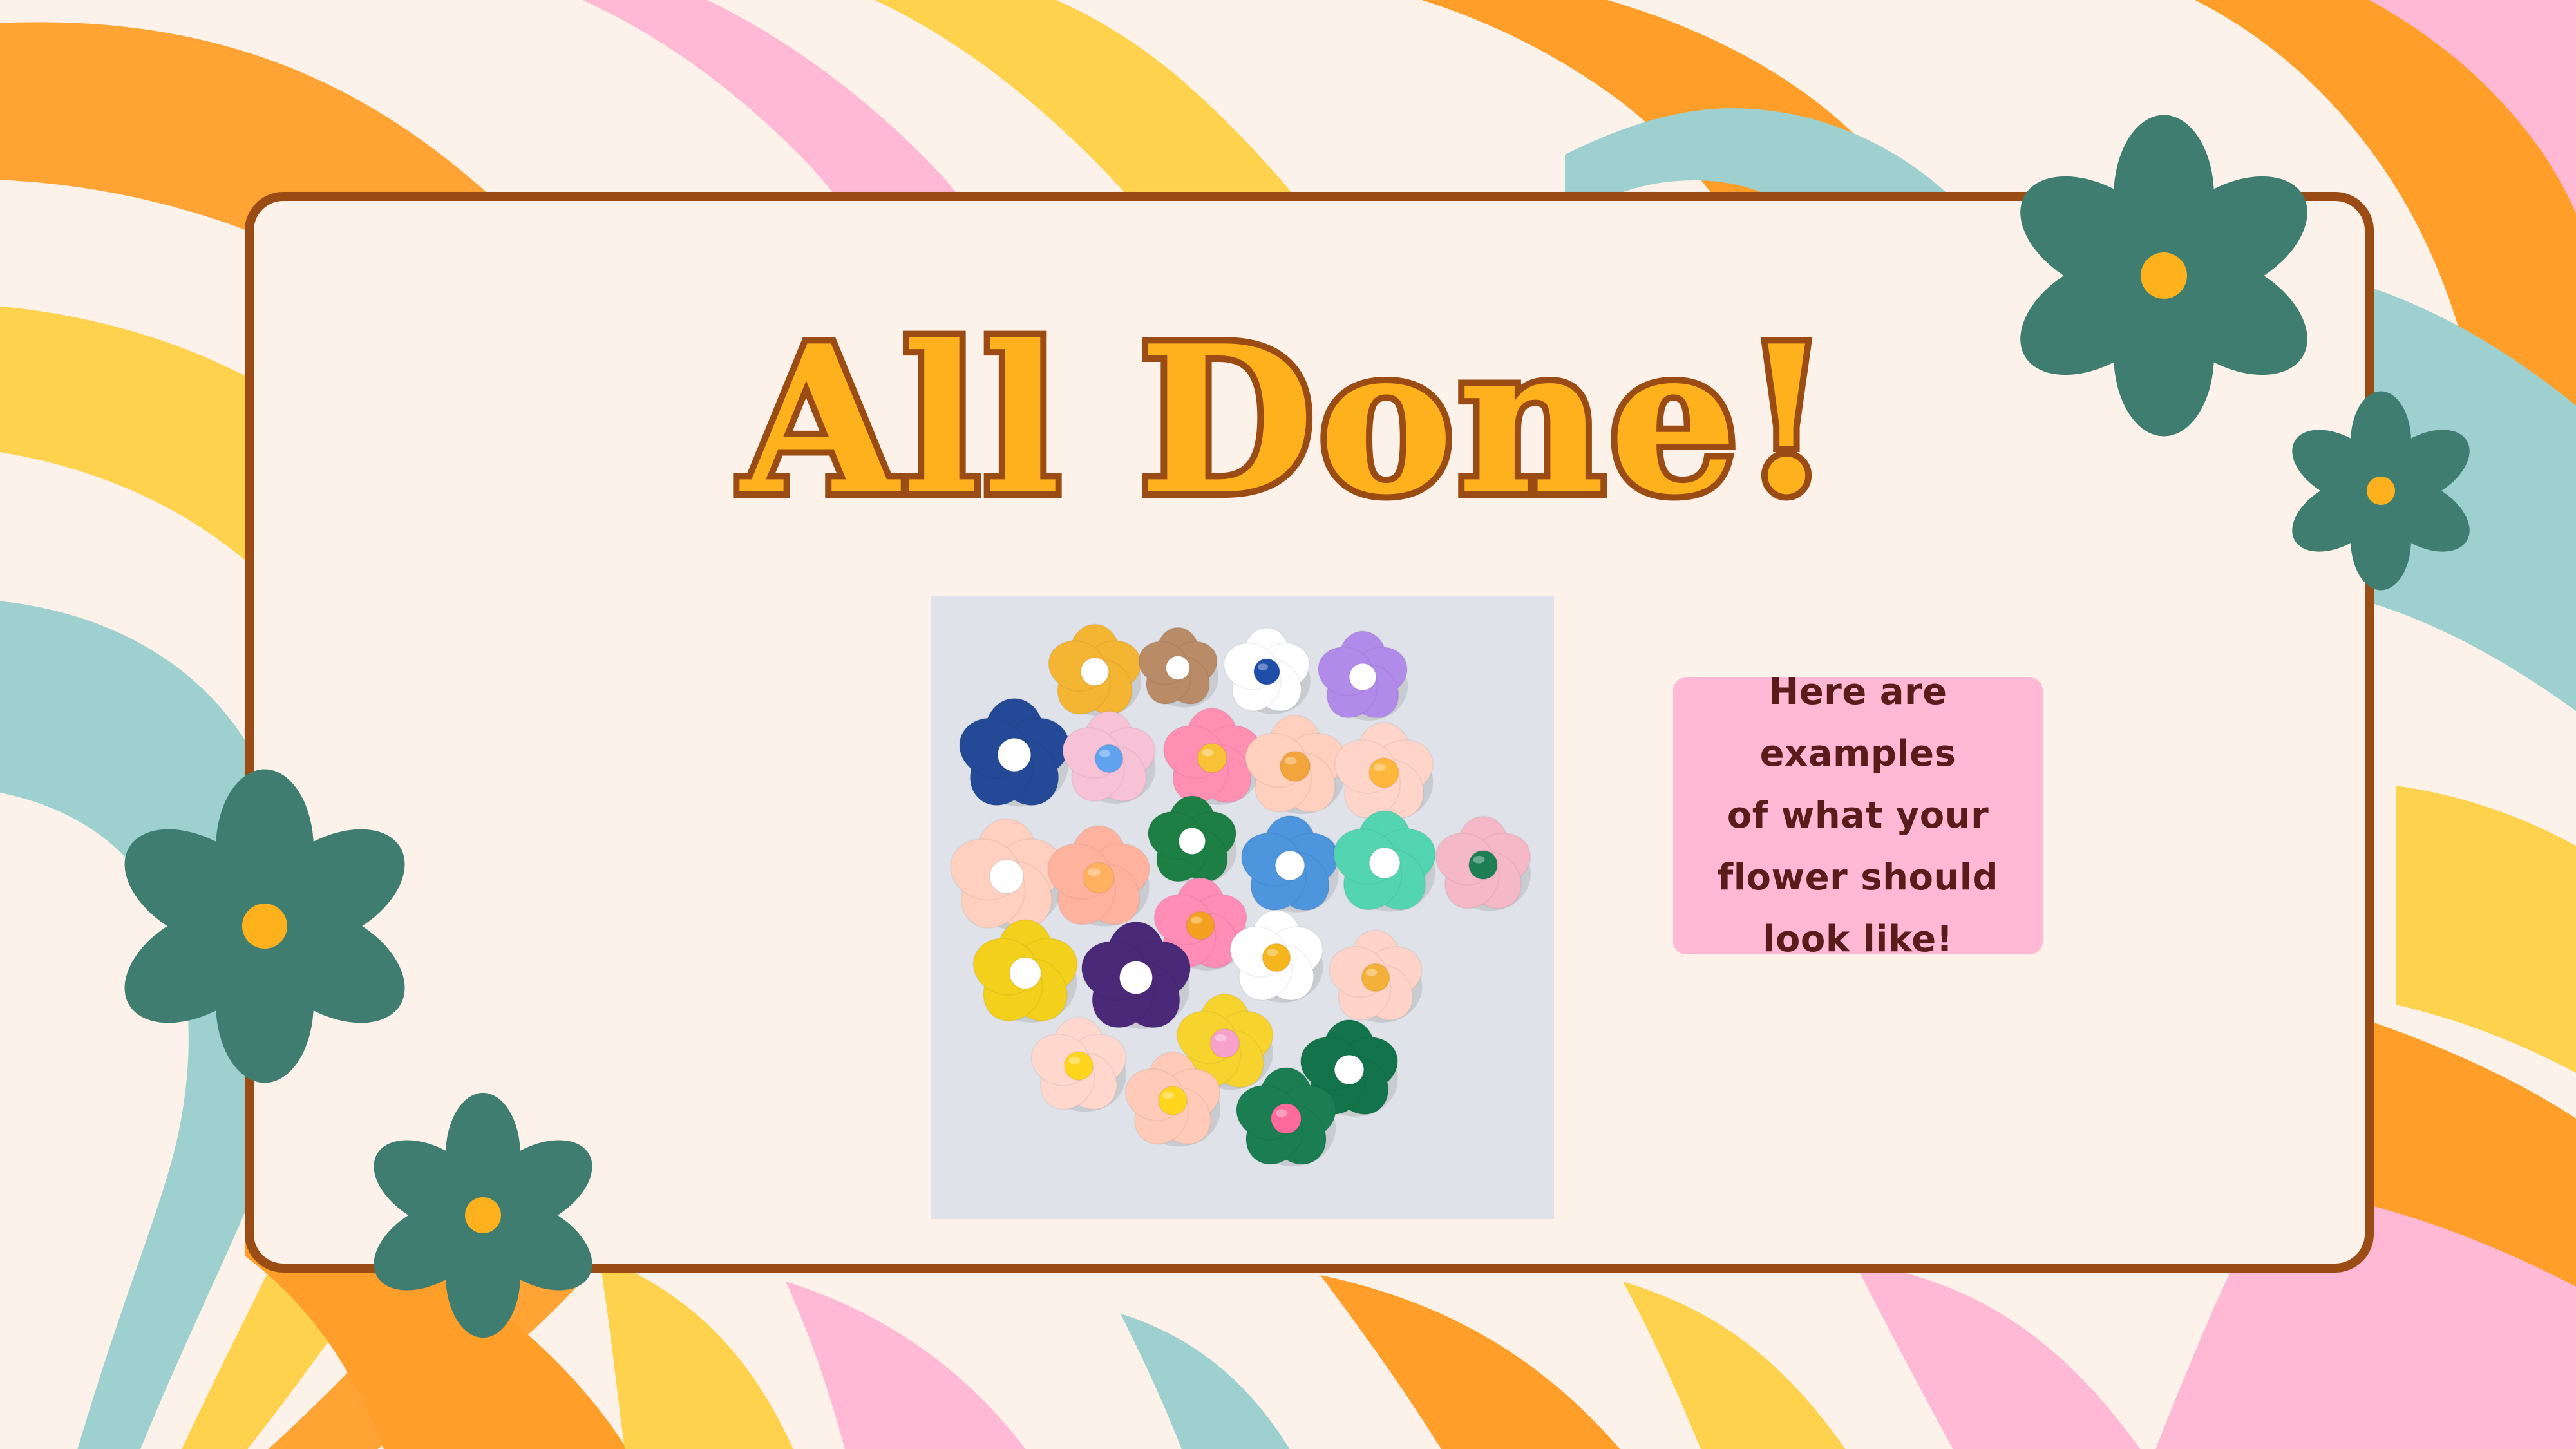  I want to click on flower-photo, so click(1242, 908).